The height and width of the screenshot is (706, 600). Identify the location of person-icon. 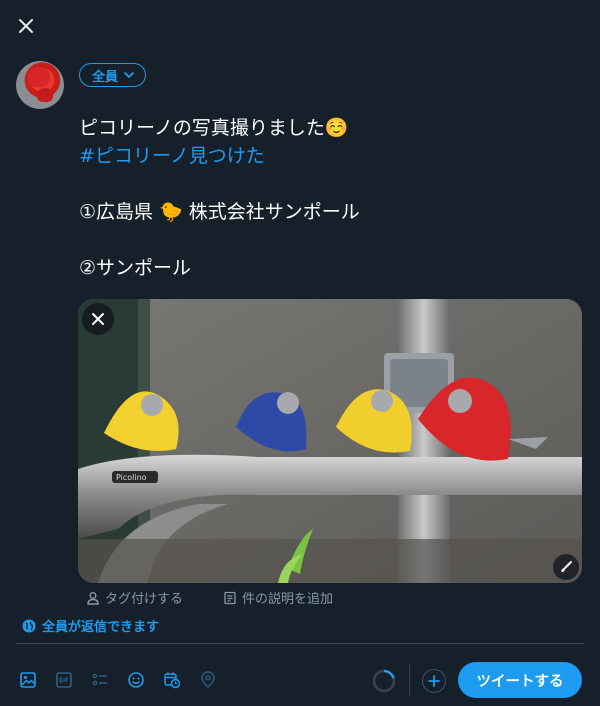
(93, 598).